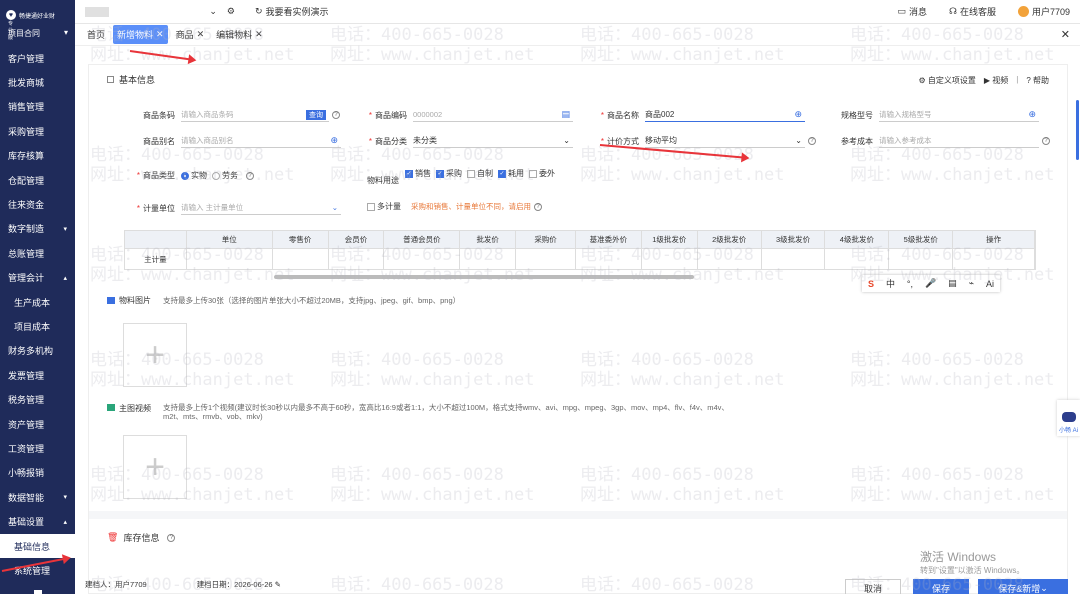 The image size is (1080, 594). What do you see at coordinates (959, 141) in the screenshot?
I see `refcost-input: 请输入参考成本` at bounding box center [959, 141].